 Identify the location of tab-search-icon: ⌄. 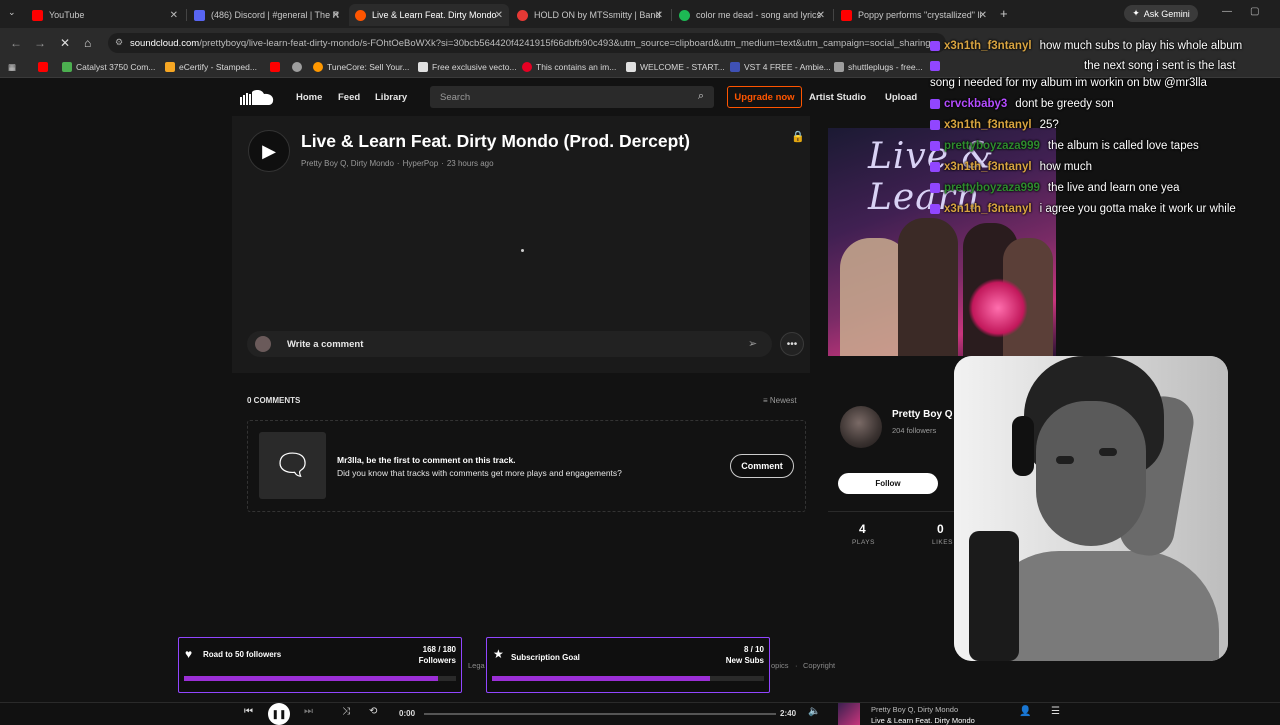
(12, 12).